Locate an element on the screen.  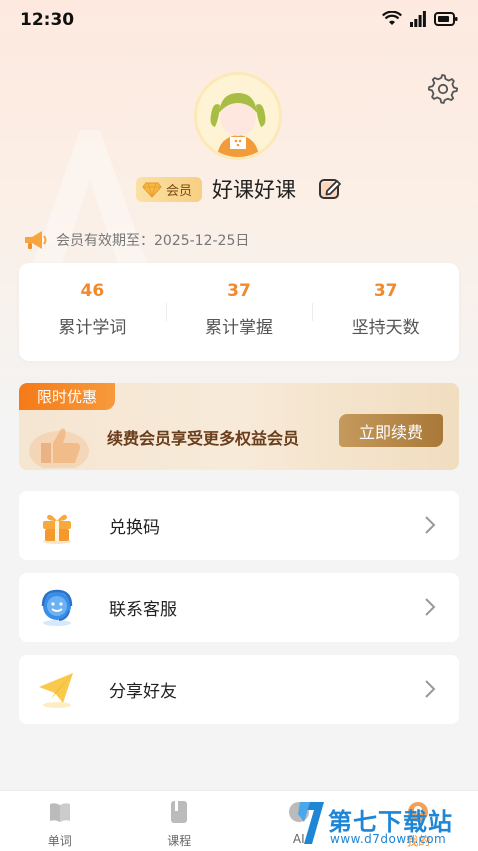
tab-courses: 课程 is located at coordinates (180, 821).